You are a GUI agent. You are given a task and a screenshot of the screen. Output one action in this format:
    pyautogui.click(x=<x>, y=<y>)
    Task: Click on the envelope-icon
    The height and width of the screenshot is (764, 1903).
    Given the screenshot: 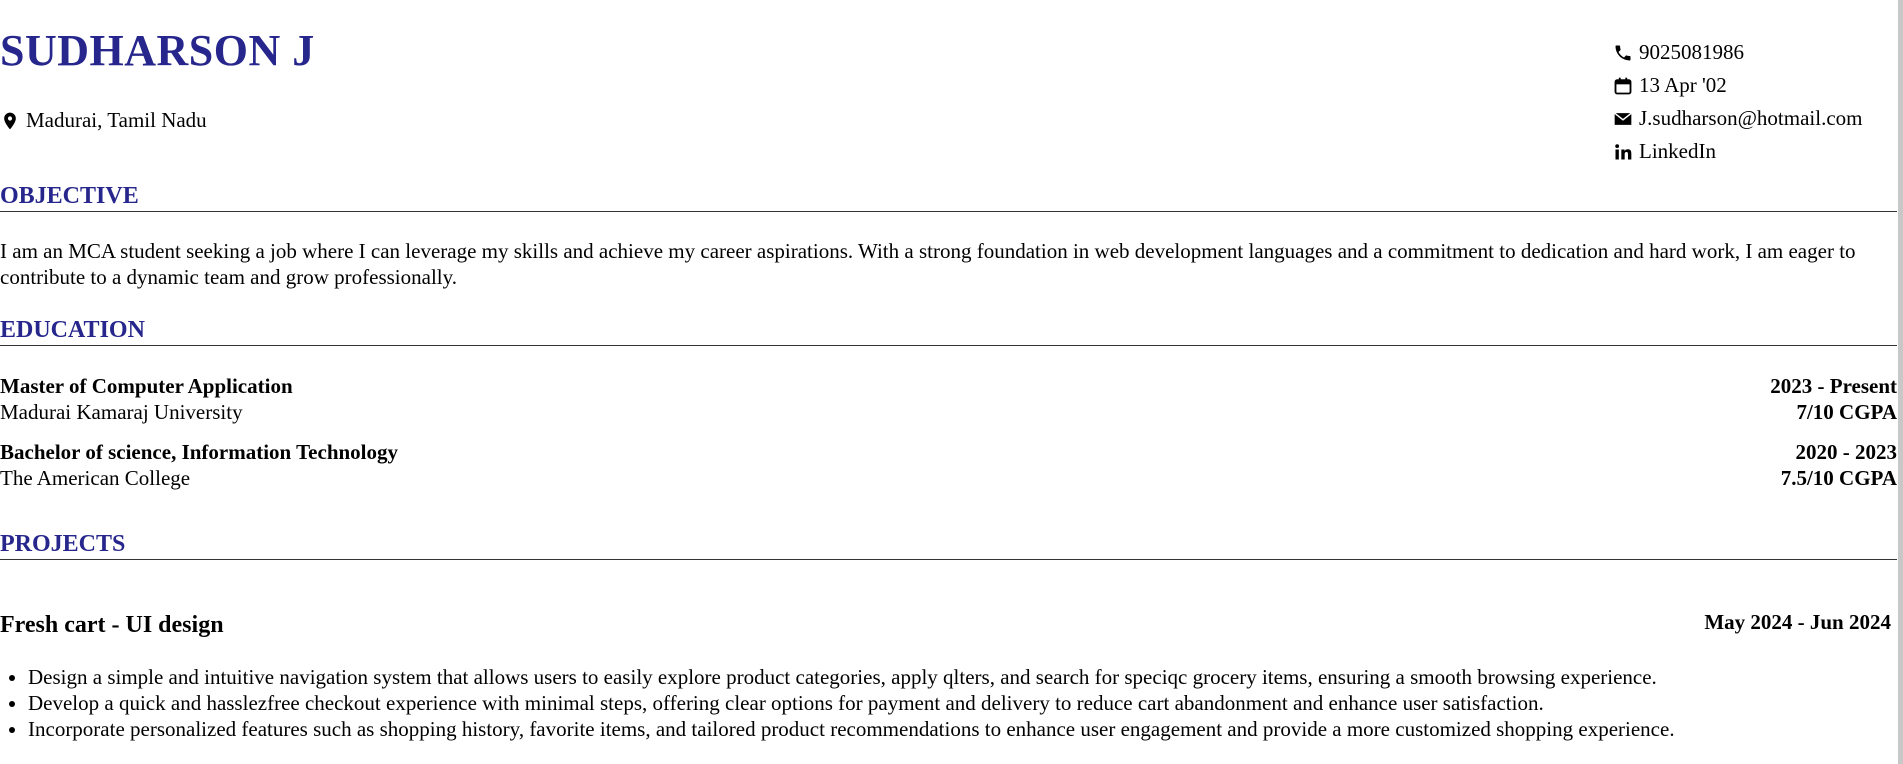 What is the action you would take?
    pyautogui.click(x=1623, y=119)
    